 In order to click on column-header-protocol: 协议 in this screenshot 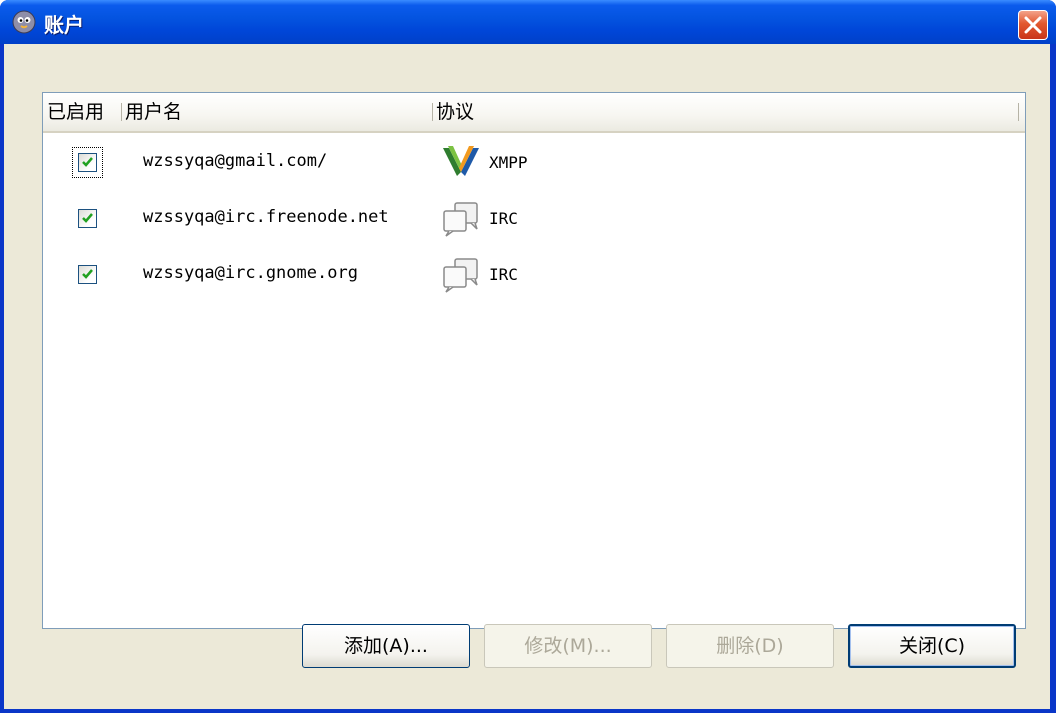, I will do `click(455, 112)`.